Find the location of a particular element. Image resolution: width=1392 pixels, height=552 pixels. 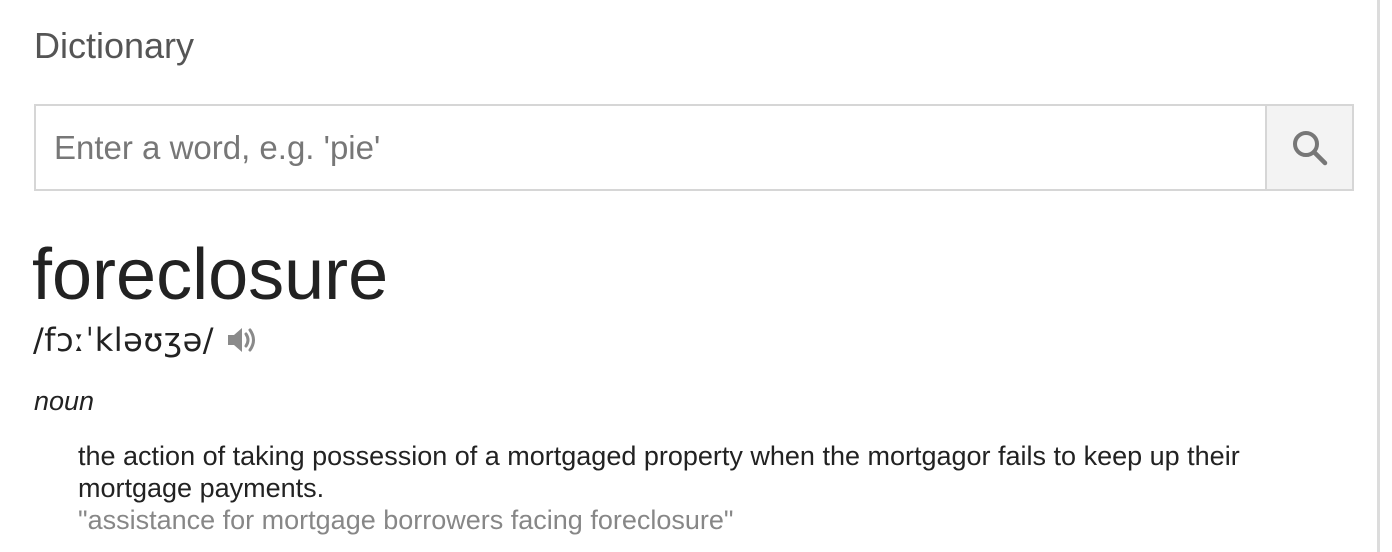

headword: foreclosure is located at coordinates (210, 275).